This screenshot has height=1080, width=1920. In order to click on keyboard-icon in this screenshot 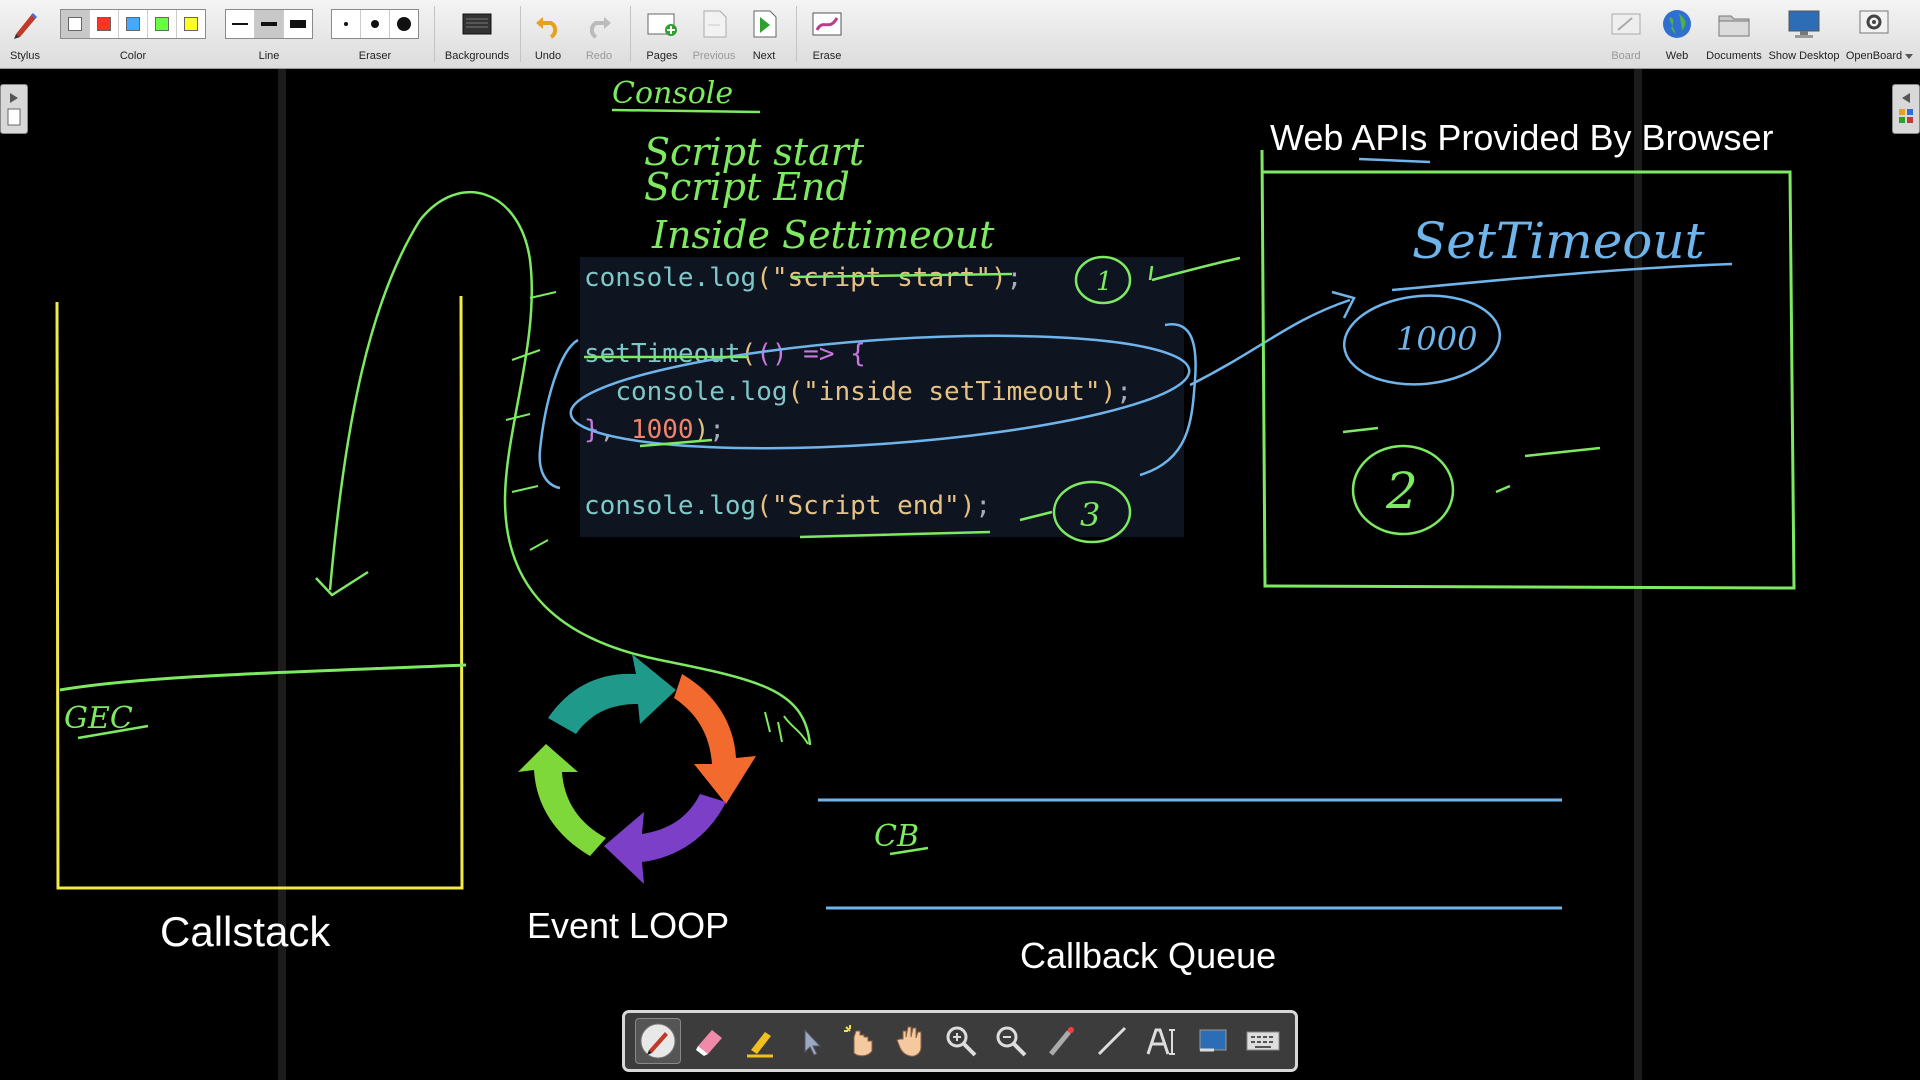, I will do `click(1263, 1041)`.